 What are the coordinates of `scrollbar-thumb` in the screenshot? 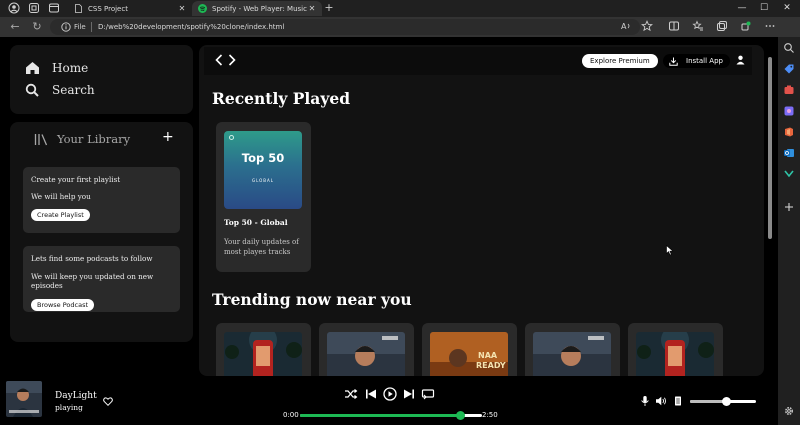 It's located at (770, 148).